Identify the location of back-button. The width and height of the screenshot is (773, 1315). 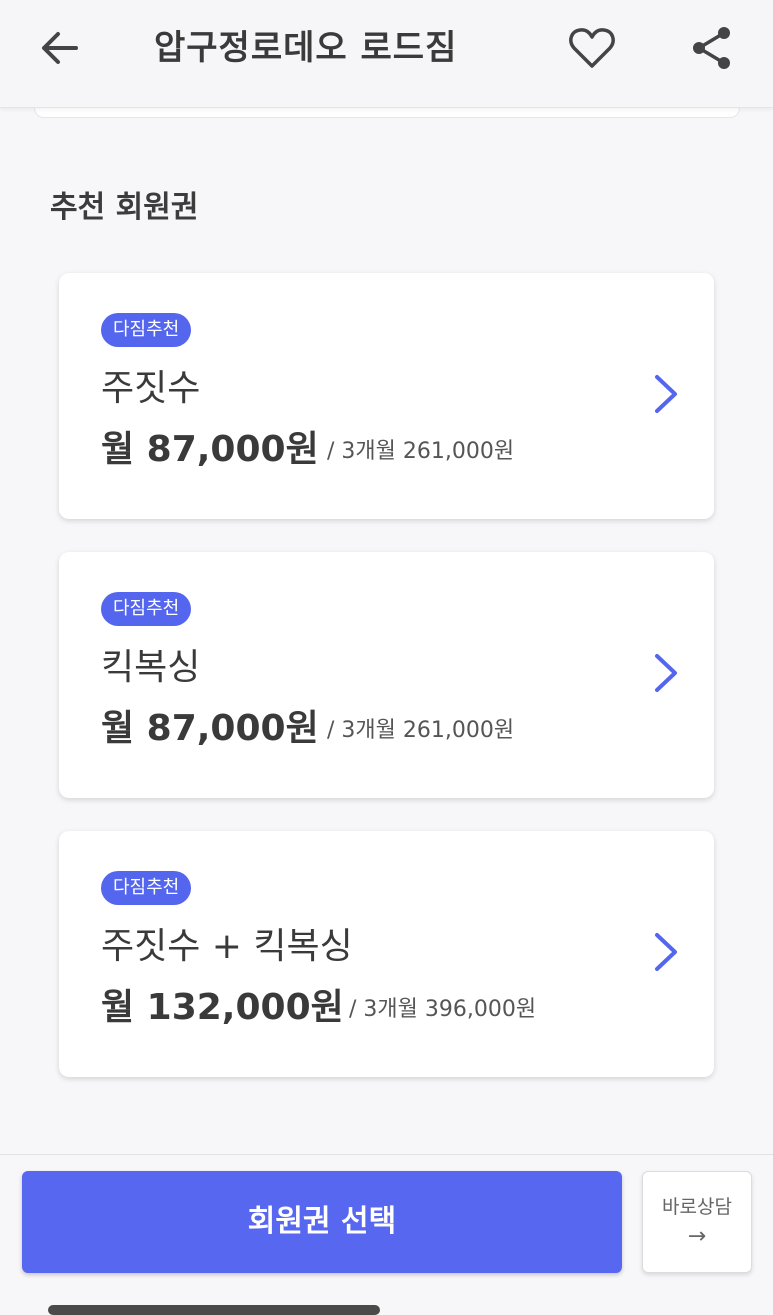
(60, 48).